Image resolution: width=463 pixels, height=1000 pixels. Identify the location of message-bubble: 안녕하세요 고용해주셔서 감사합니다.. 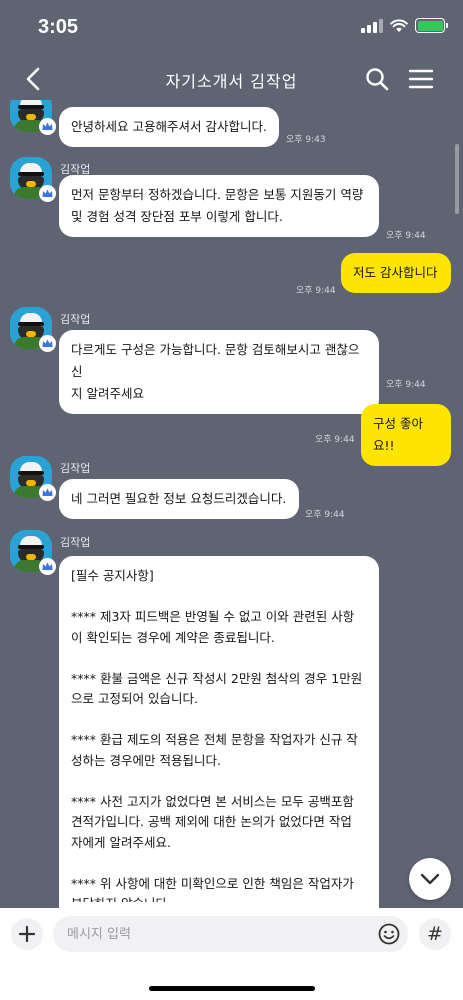
(169, 127).